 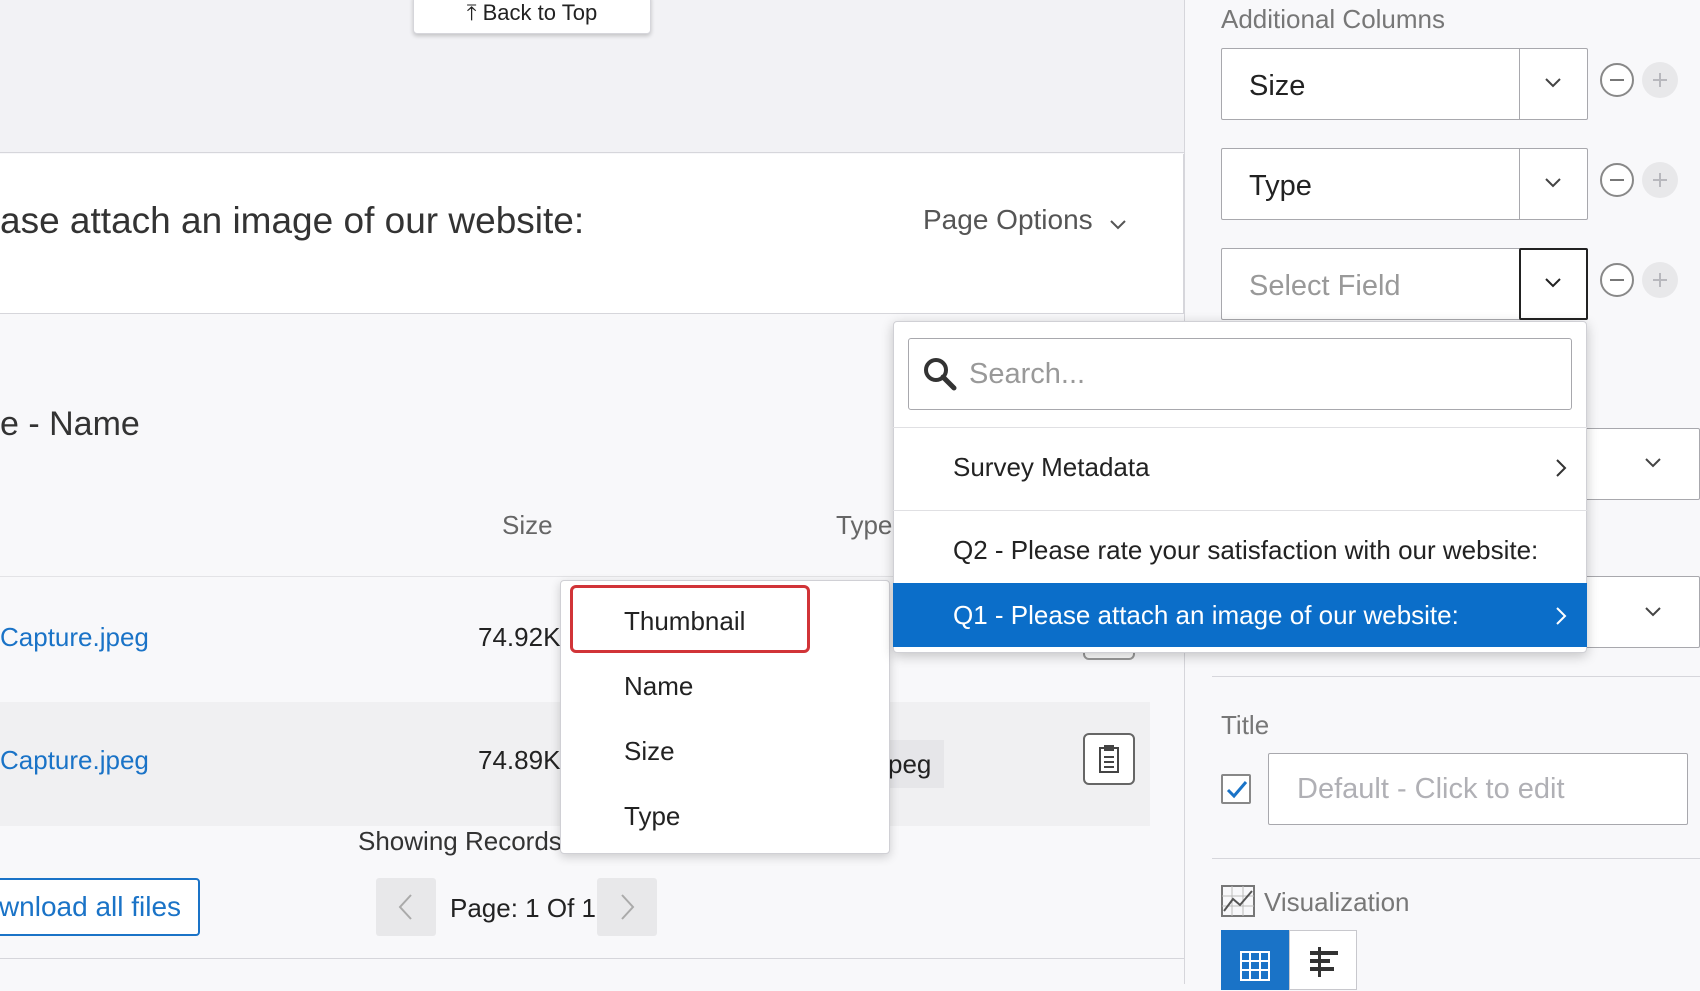 I want to click on previous-page-button, so click(x=406, y=907).